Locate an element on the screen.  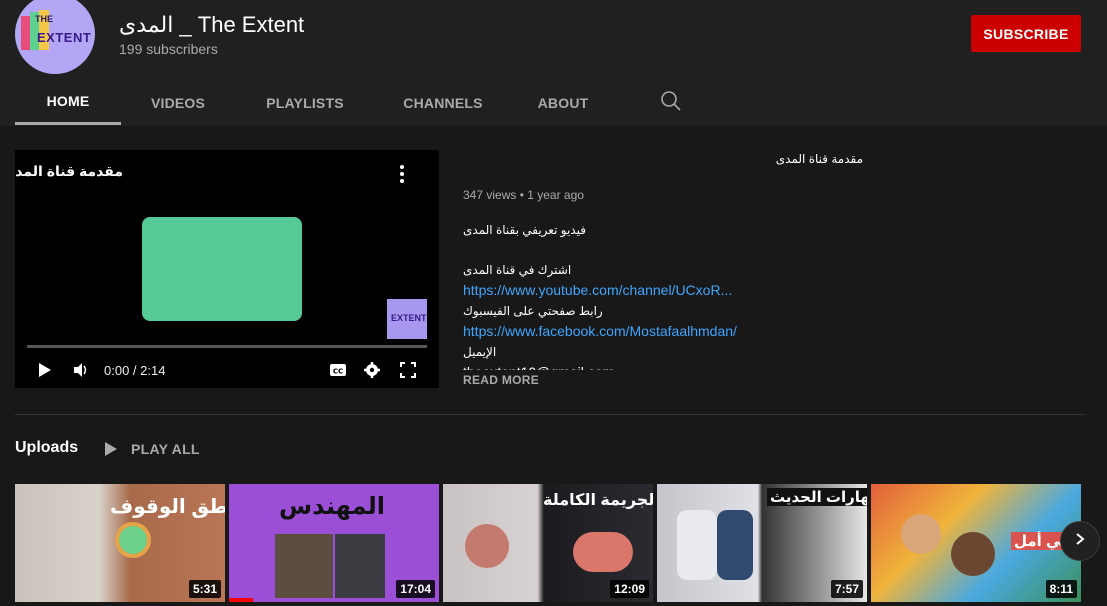
description-line: اشترك في قناة المدى is located at coordinates (517, 270).